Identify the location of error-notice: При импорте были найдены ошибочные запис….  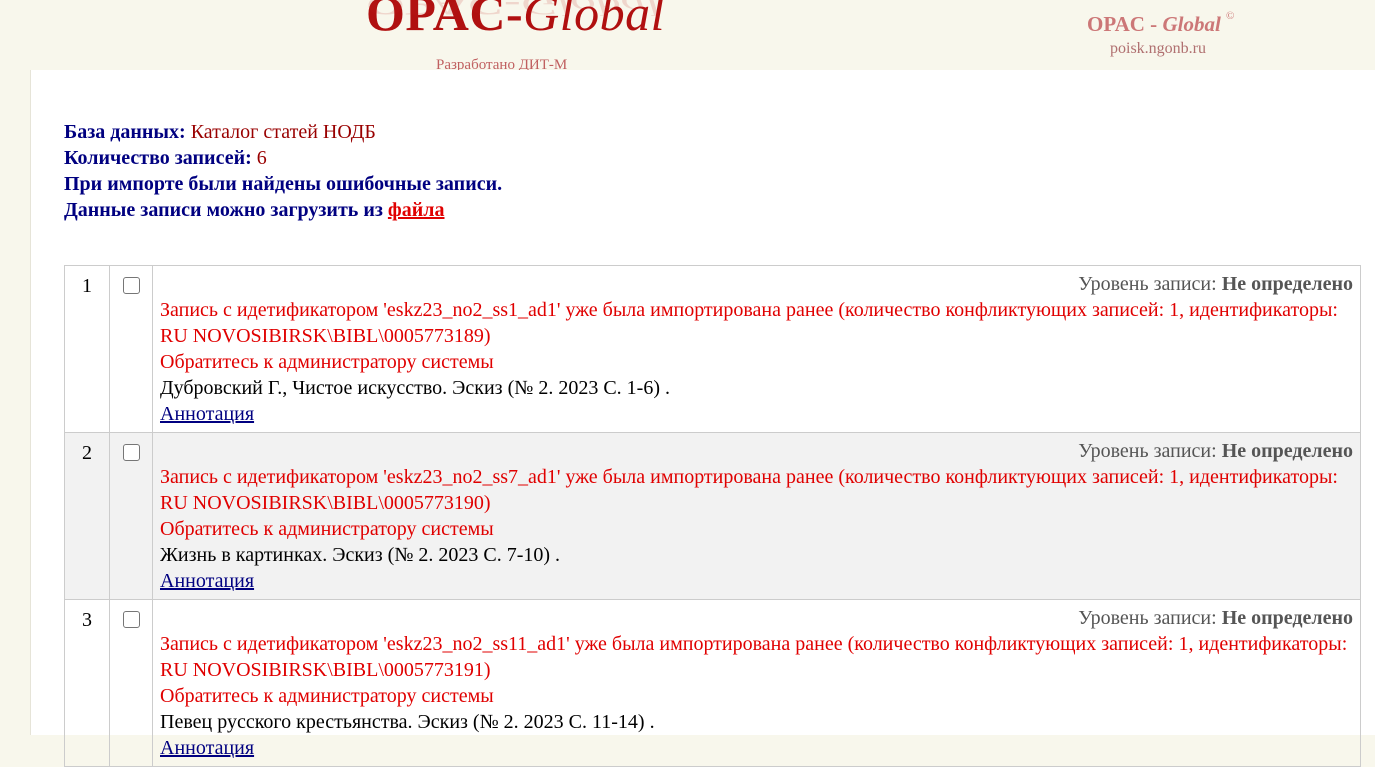
(283, 184).